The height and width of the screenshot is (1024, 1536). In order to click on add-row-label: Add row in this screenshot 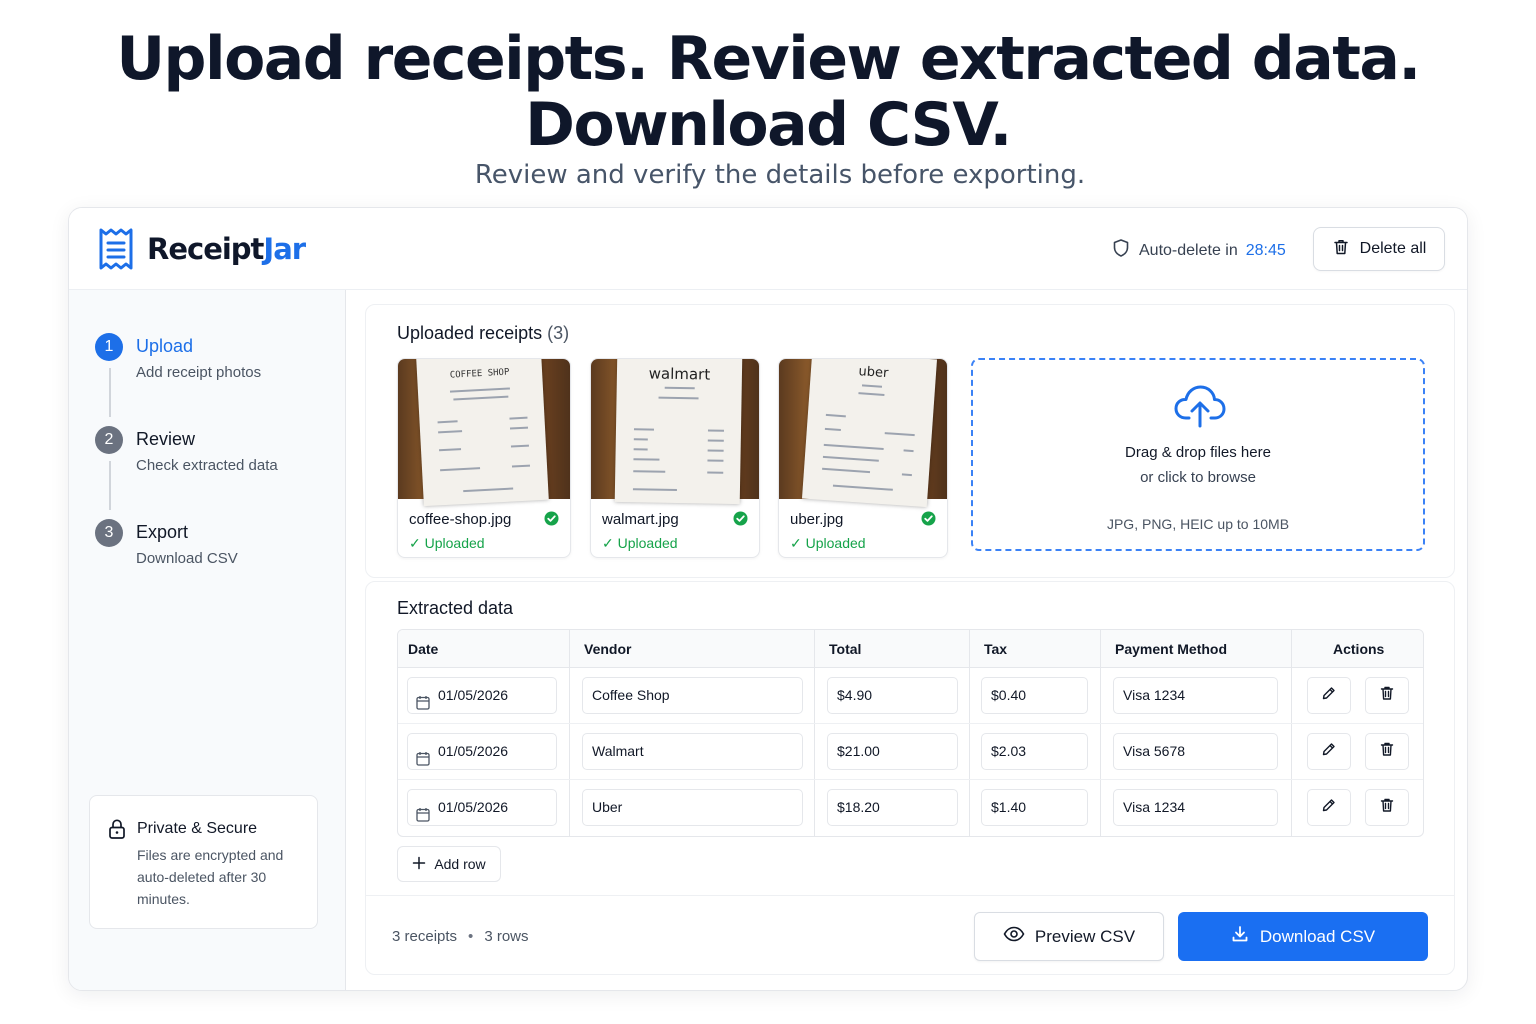, I will do `click(460, 864)`.